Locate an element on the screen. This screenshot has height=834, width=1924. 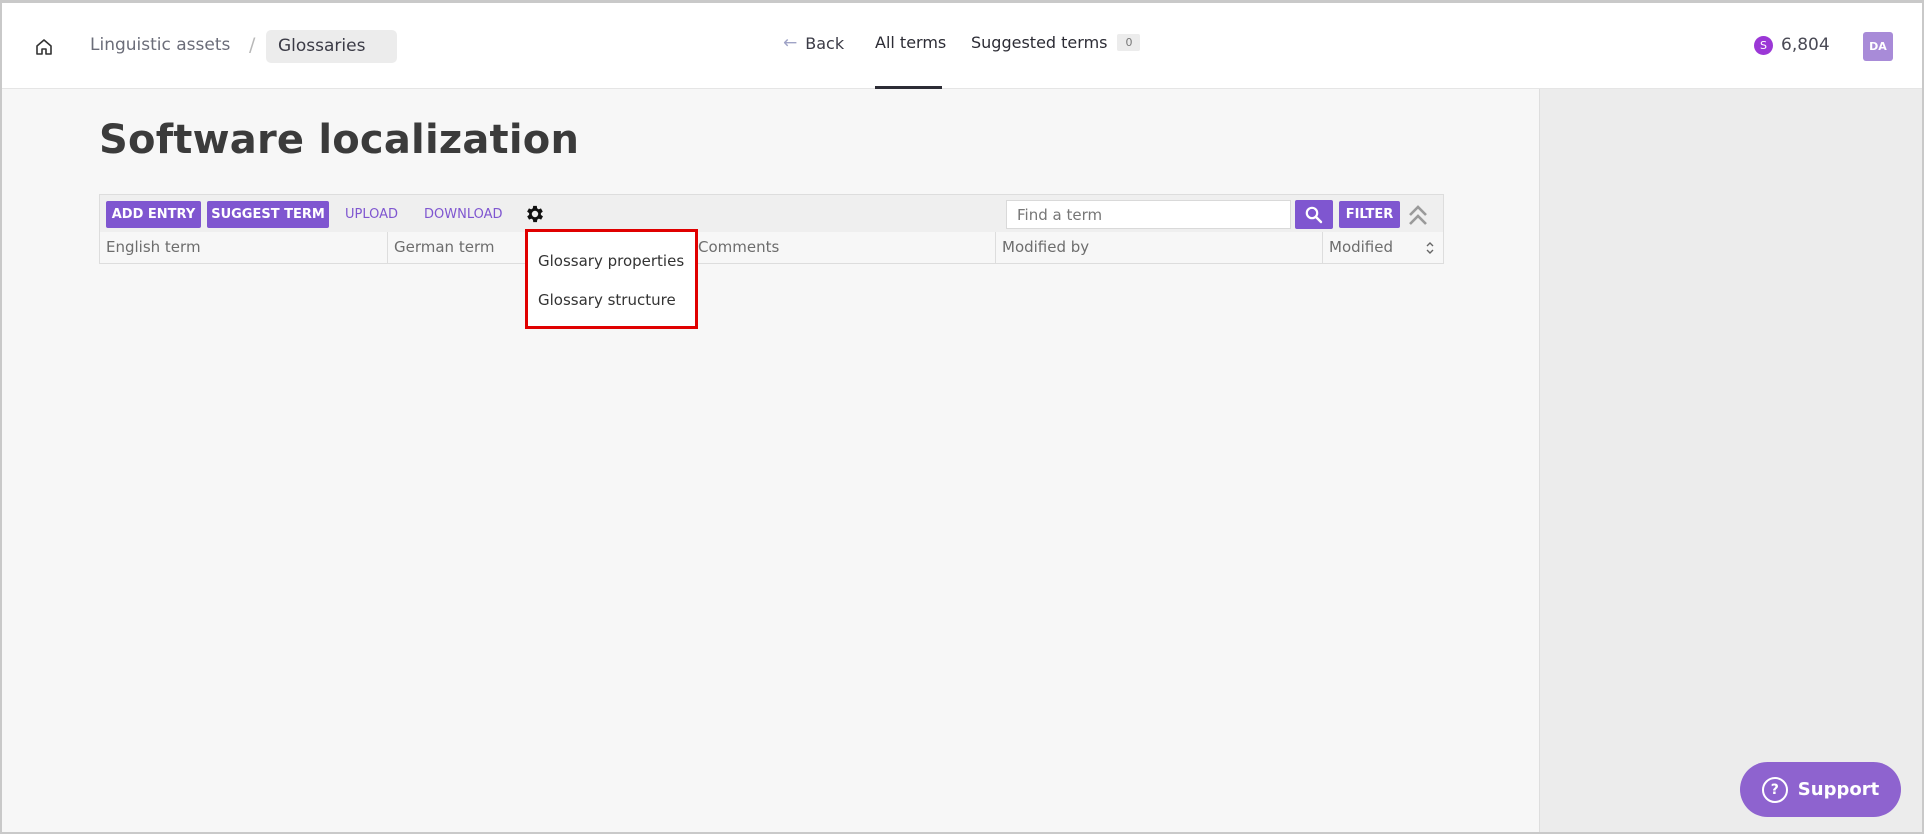
column-english-term: English term is located at coordinates (244, 247).